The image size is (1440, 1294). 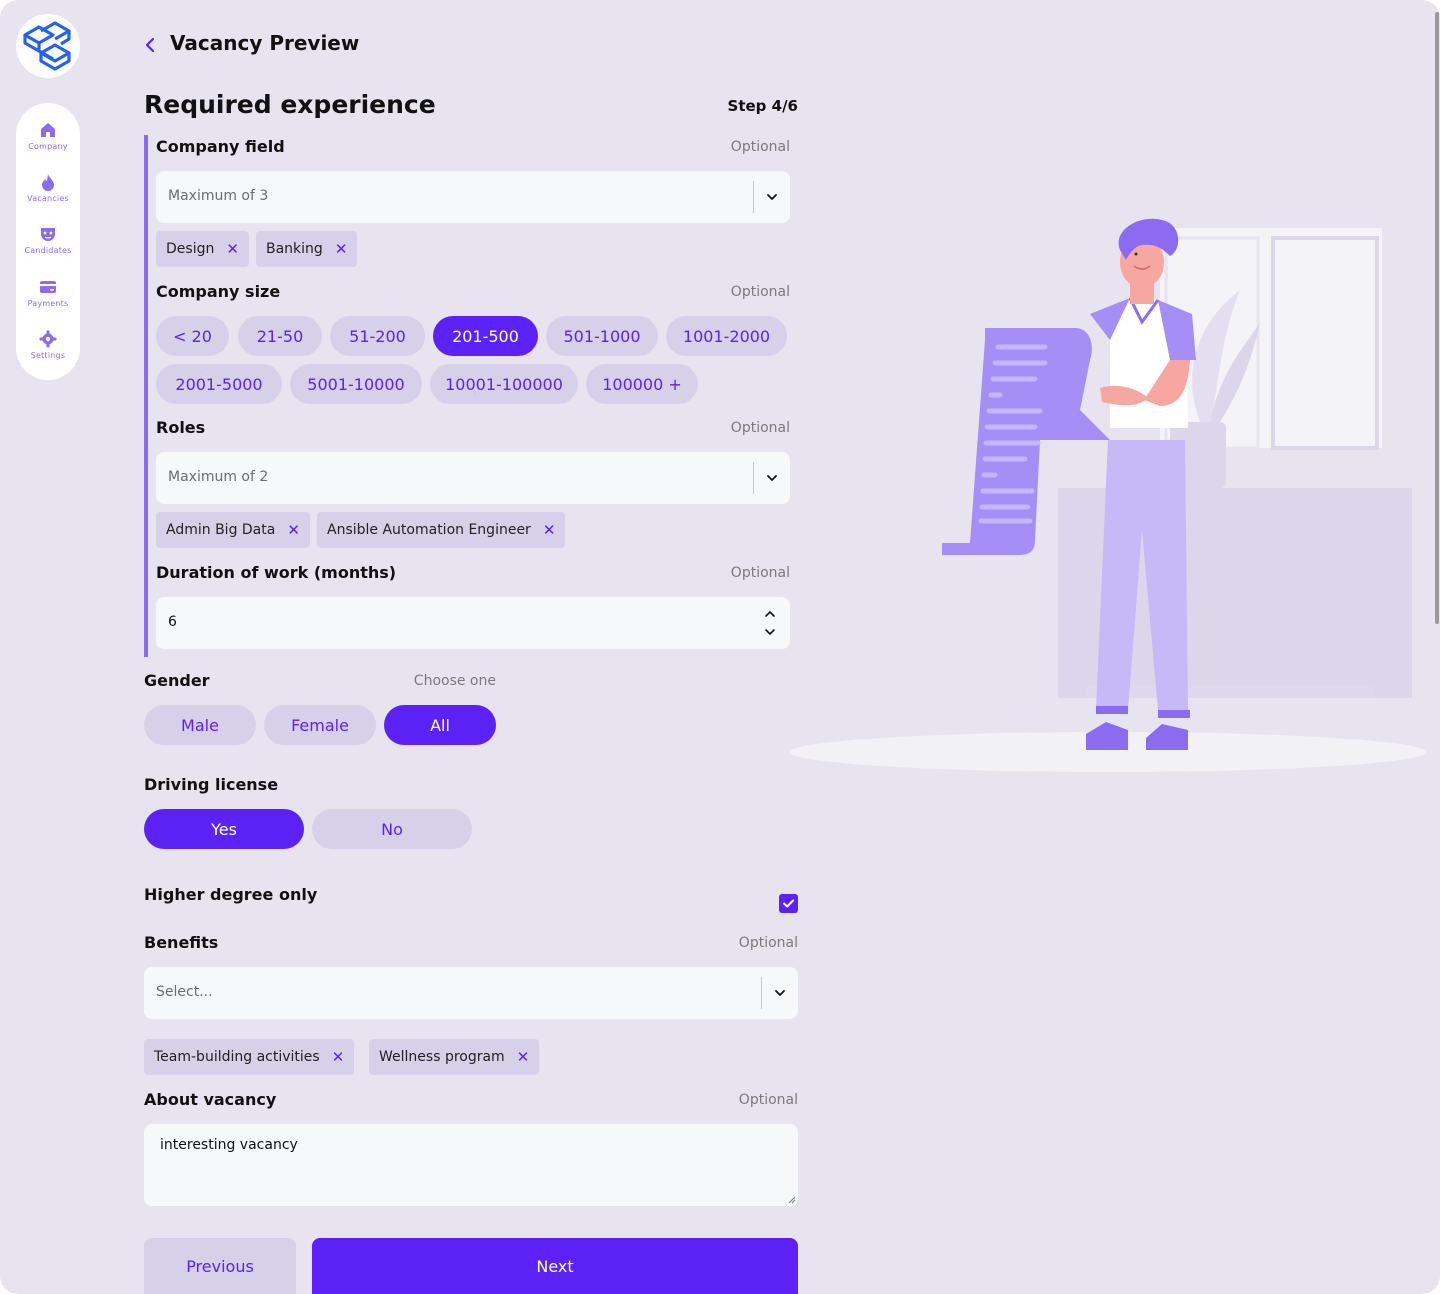 I want to click on nav-item-candidates: Candidates, so click(x=48, y=240).